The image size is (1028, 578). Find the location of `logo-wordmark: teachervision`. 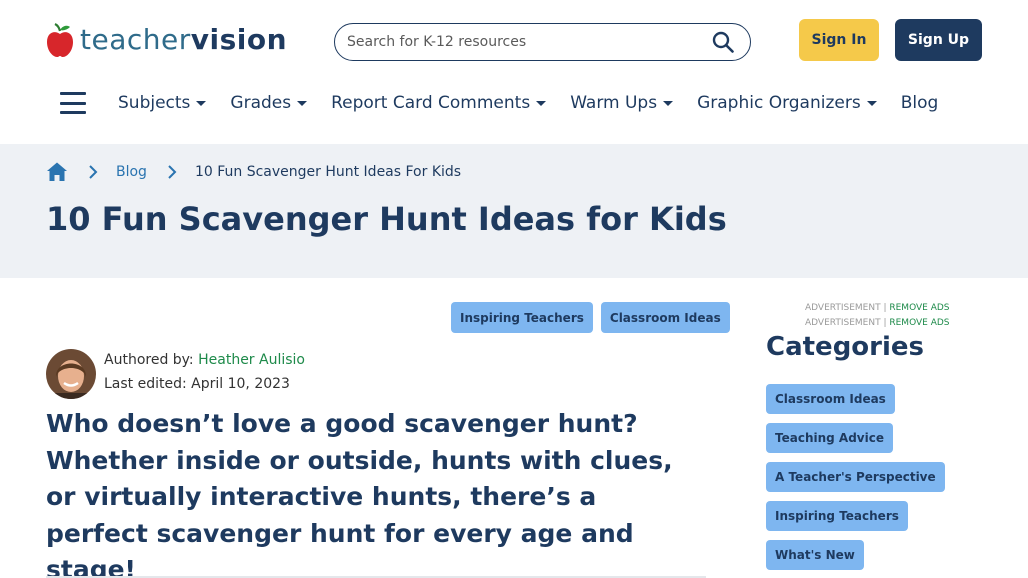

logo-wordmark: teachervision is located at coordinates (183, 40).